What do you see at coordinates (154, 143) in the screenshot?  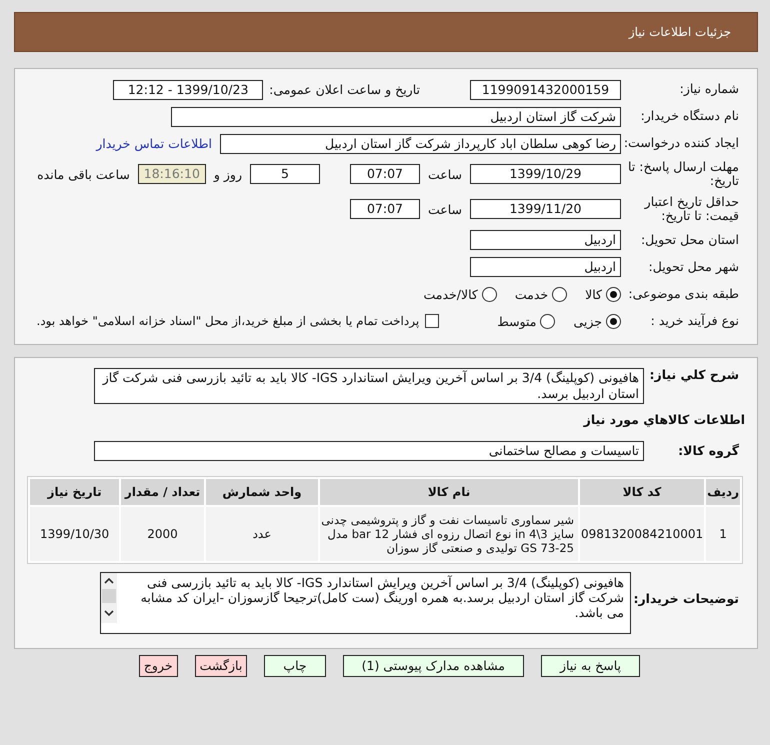 I see `buyer-contact-link: اطلاعات تماس خریدار` at bounding box center [154, 143].